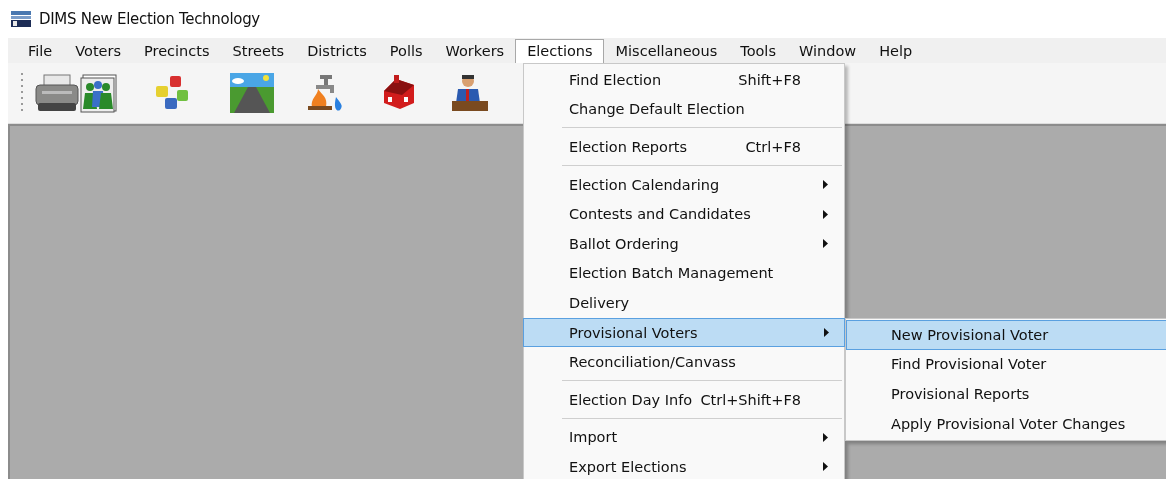 This screenshot has width=1166, height=479. What do you see at coordinates (895, 50) in the screenshot?
I see `menu-bar-item: Help` at bounding box center [895, 50].